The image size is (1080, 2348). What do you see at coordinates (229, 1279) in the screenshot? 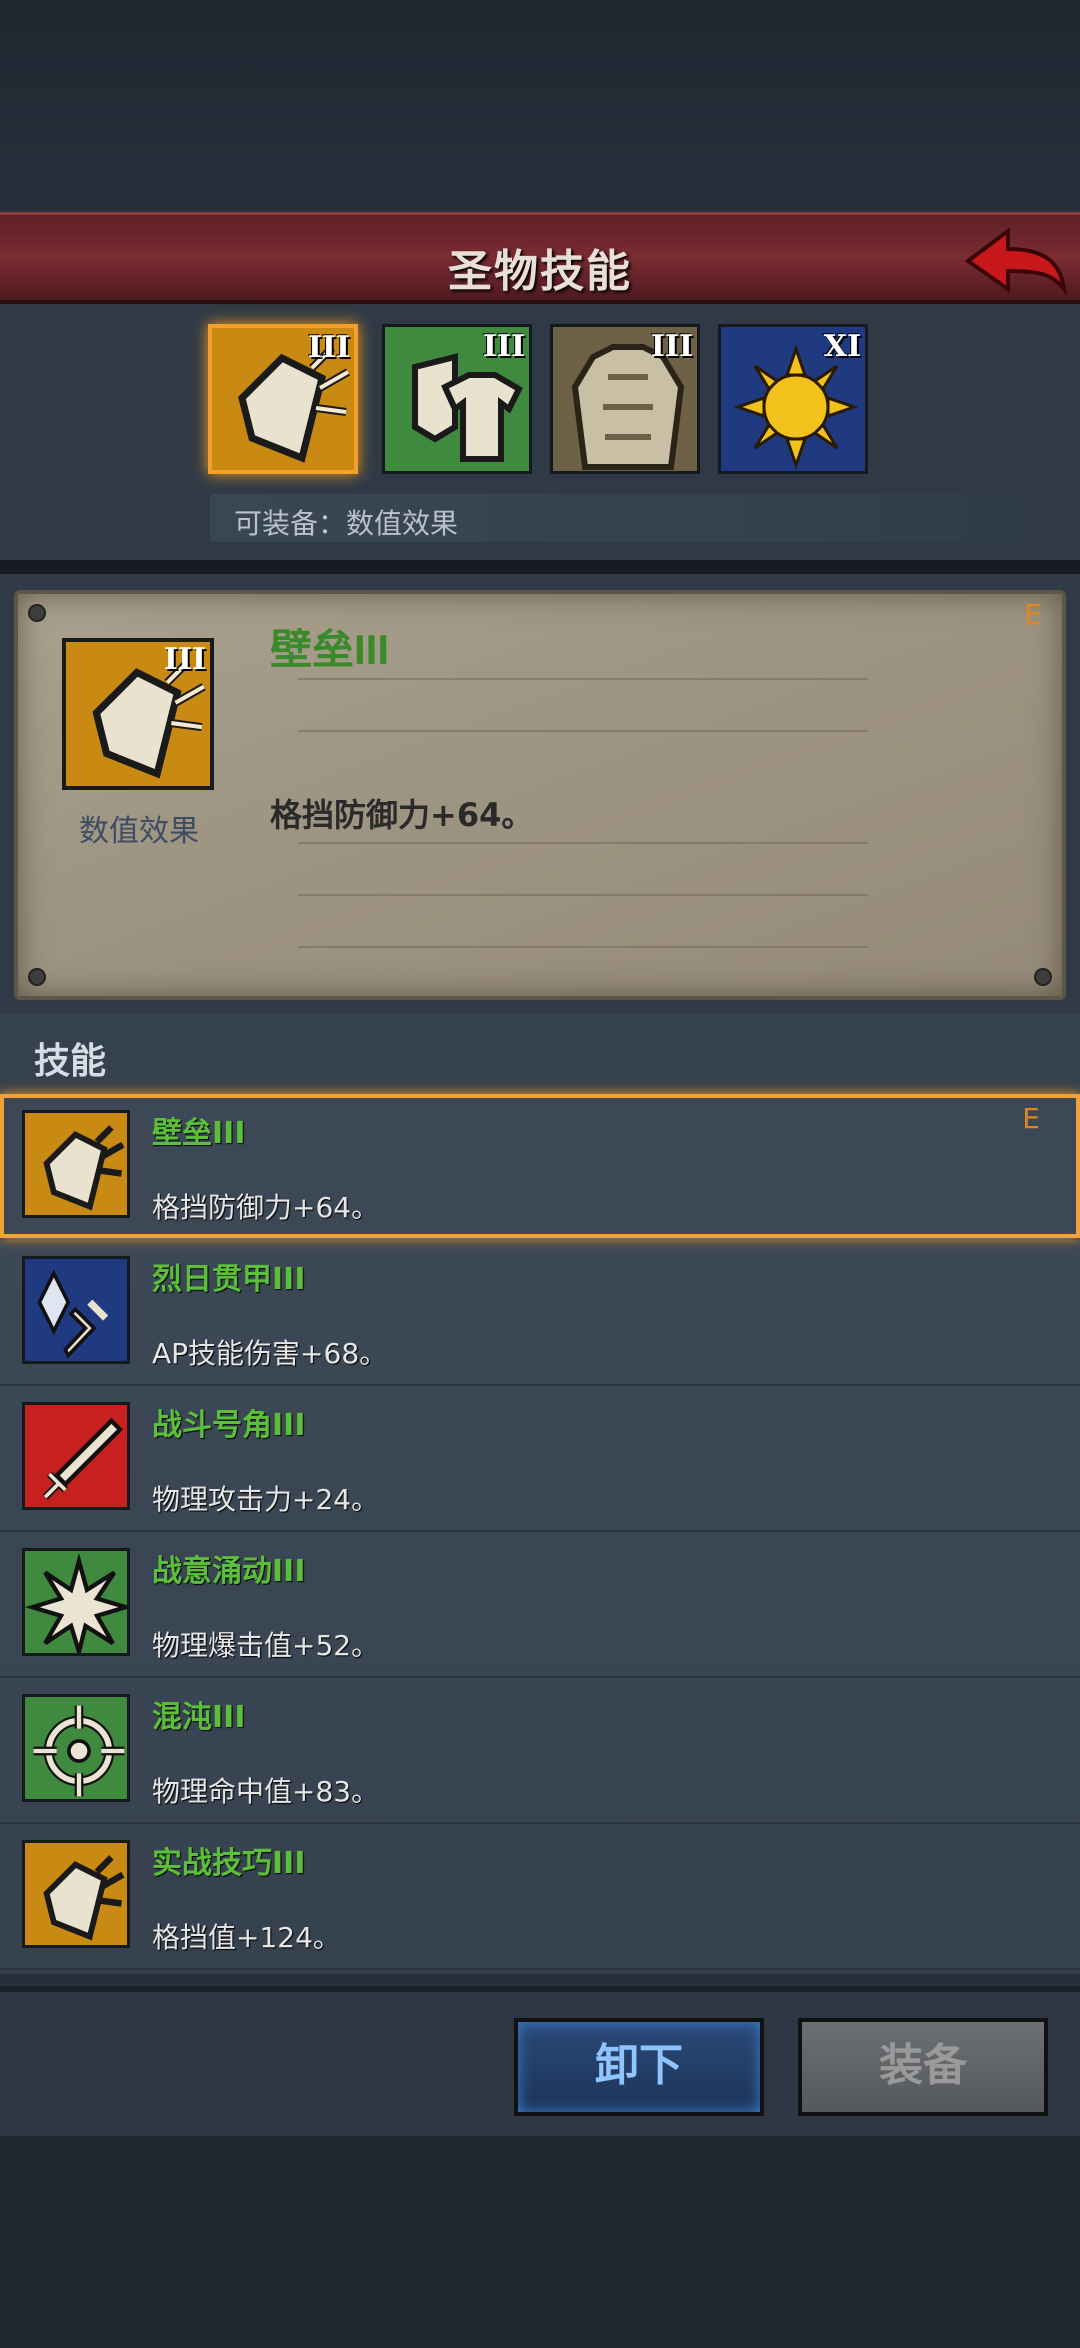
I see `skill-name: 烈日贯甲III` at bounding box center [229, 1279].